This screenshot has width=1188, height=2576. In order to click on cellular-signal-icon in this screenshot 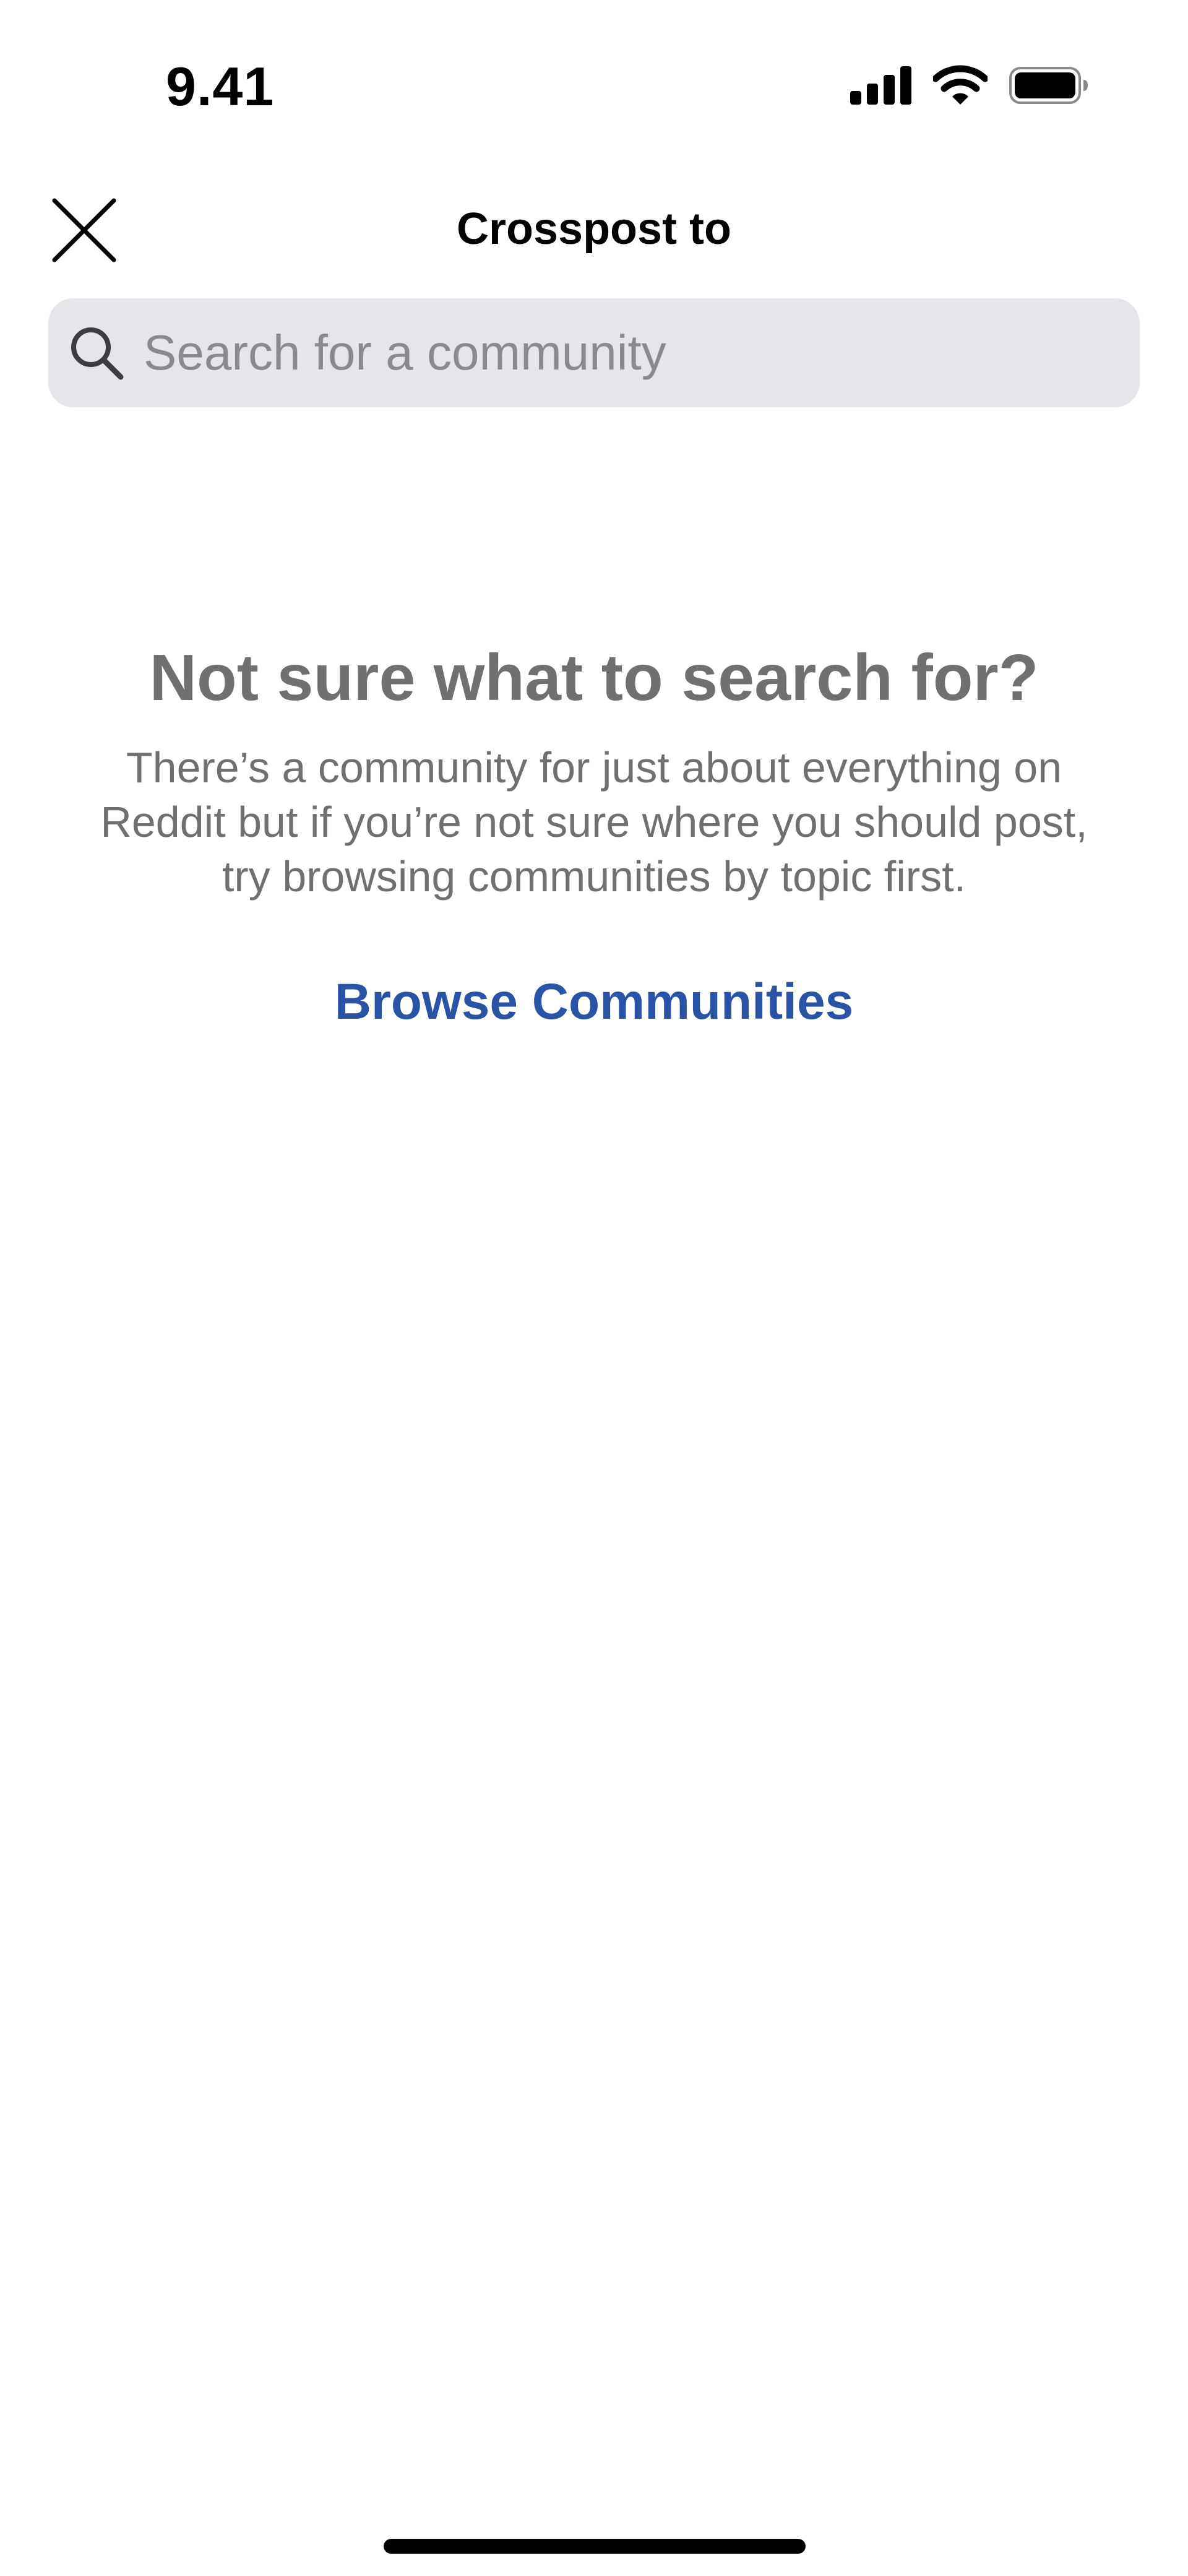, I will do `click(881, 87)`.